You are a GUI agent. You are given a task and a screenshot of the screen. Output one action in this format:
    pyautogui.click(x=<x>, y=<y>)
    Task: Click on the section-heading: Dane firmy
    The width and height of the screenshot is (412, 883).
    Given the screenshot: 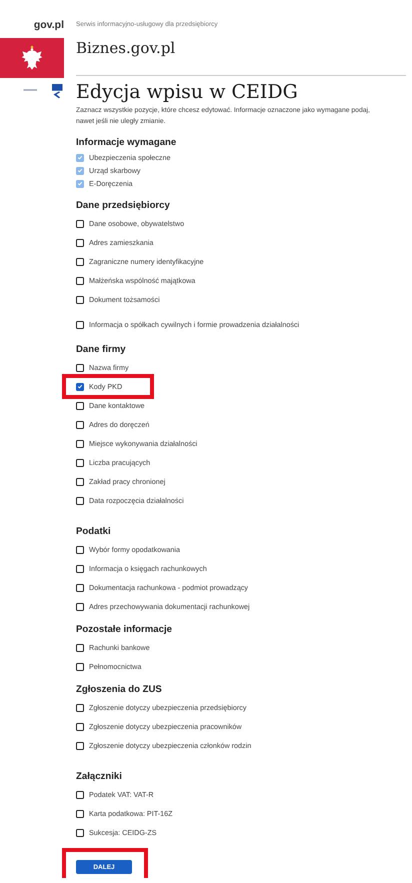 What is the action you would take?
    pyautogui.click(x=101, y=349)
    